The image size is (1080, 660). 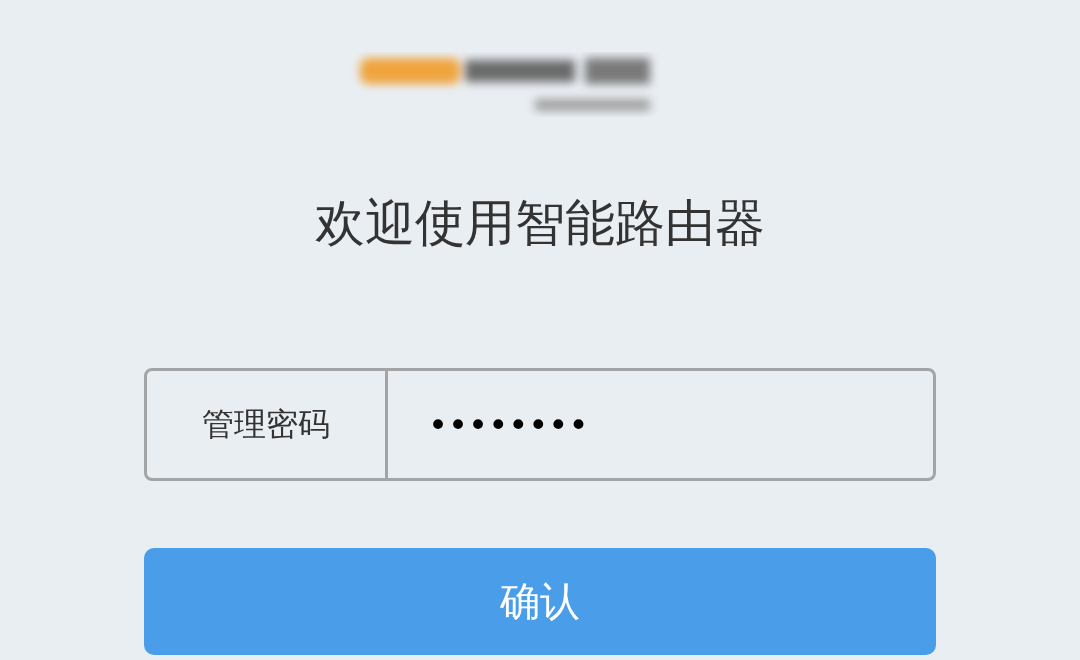 What do you see at coordinates (660, 424) in the screenshot?
I see `password-input: ••••••••` at bounding box center [660, 424].